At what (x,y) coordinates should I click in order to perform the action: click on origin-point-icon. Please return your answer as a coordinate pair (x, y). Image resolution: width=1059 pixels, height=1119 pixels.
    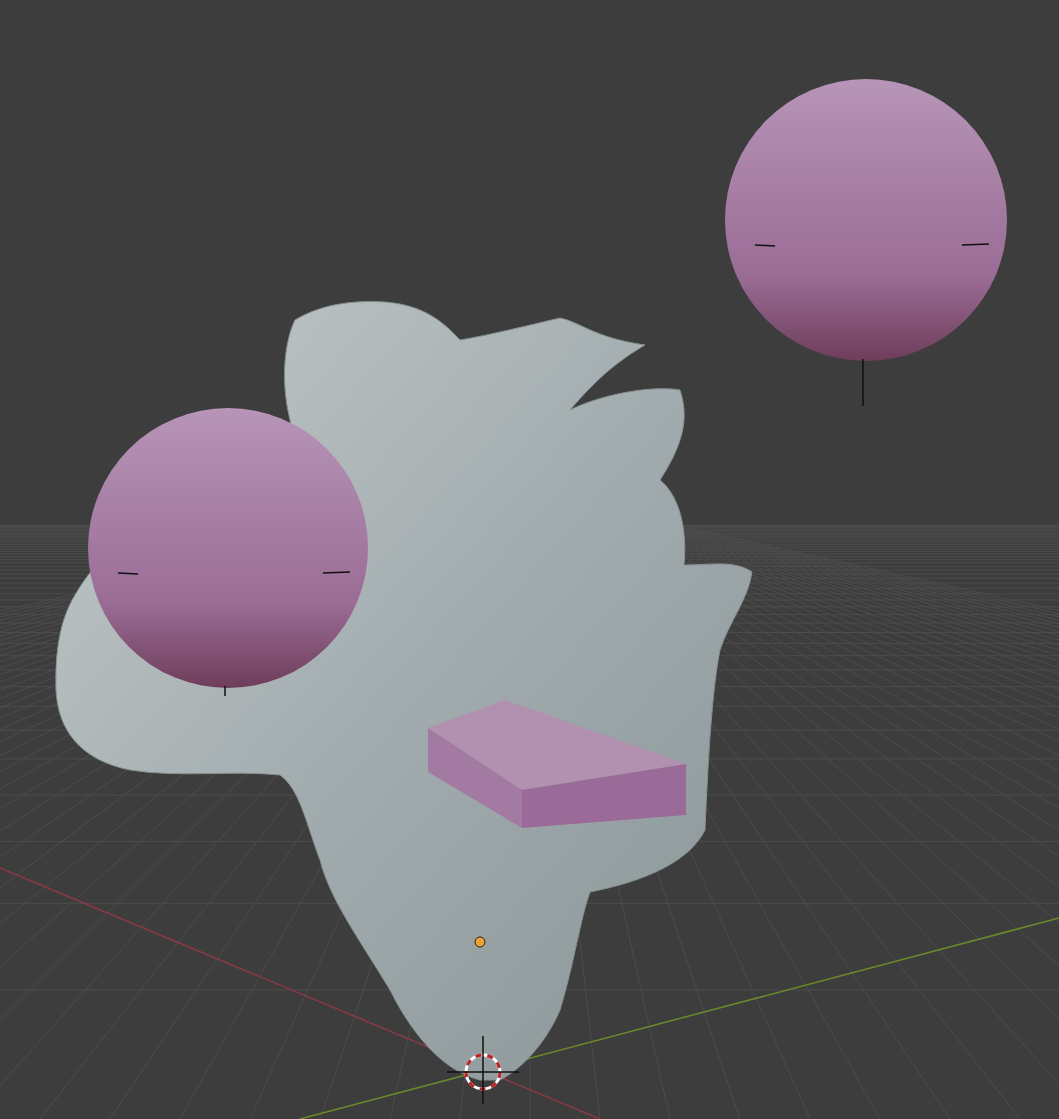
    Looking at the image, I should click on (480, 942).